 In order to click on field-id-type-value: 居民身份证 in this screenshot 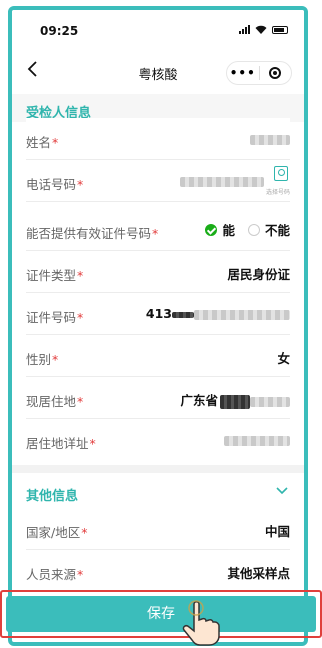, I will do `click(258, 274)`.